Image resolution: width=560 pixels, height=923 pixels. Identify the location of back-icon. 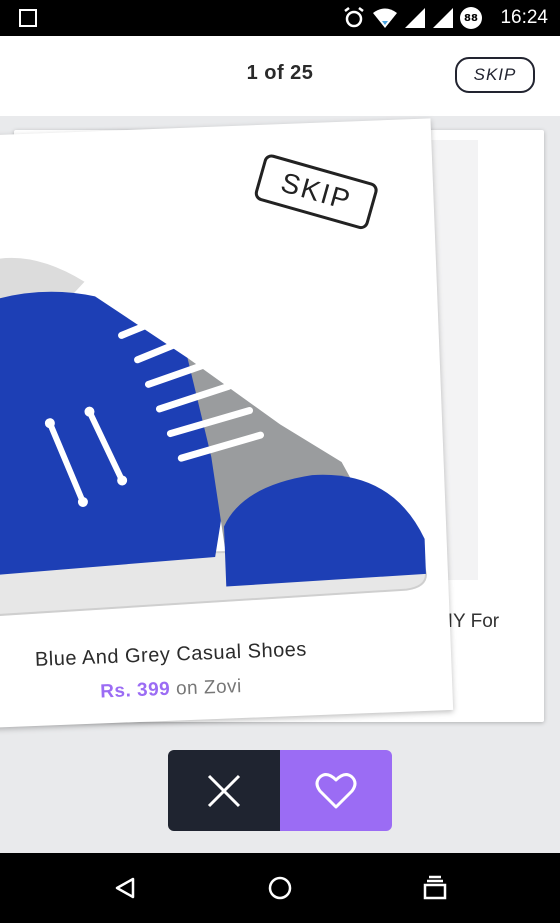
(125, 888).